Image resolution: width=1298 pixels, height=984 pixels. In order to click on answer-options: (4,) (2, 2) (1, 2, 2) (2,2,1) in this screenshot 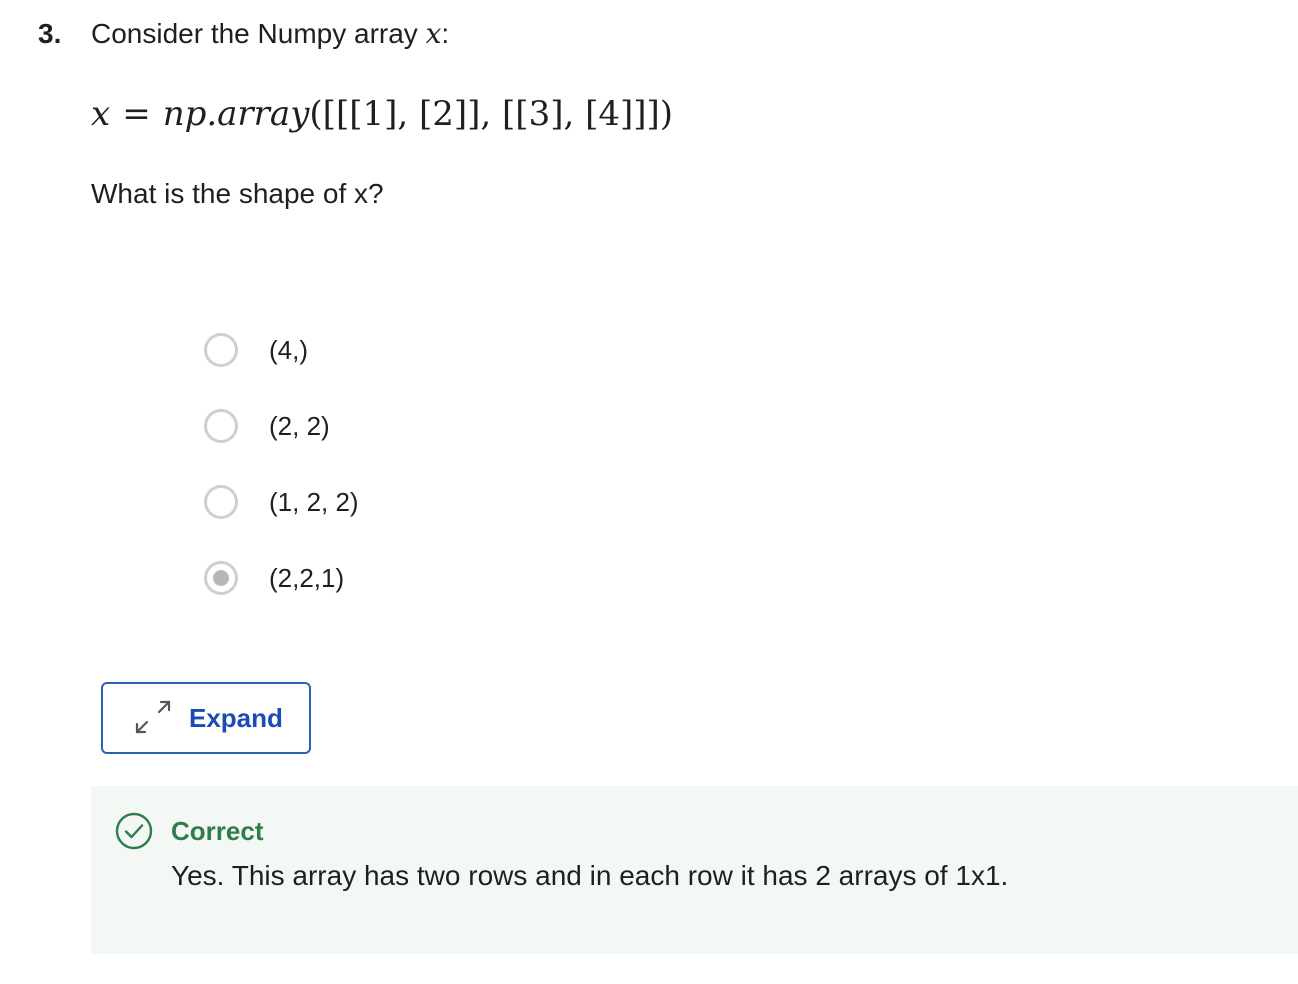, I will do `click(281, 464)`.